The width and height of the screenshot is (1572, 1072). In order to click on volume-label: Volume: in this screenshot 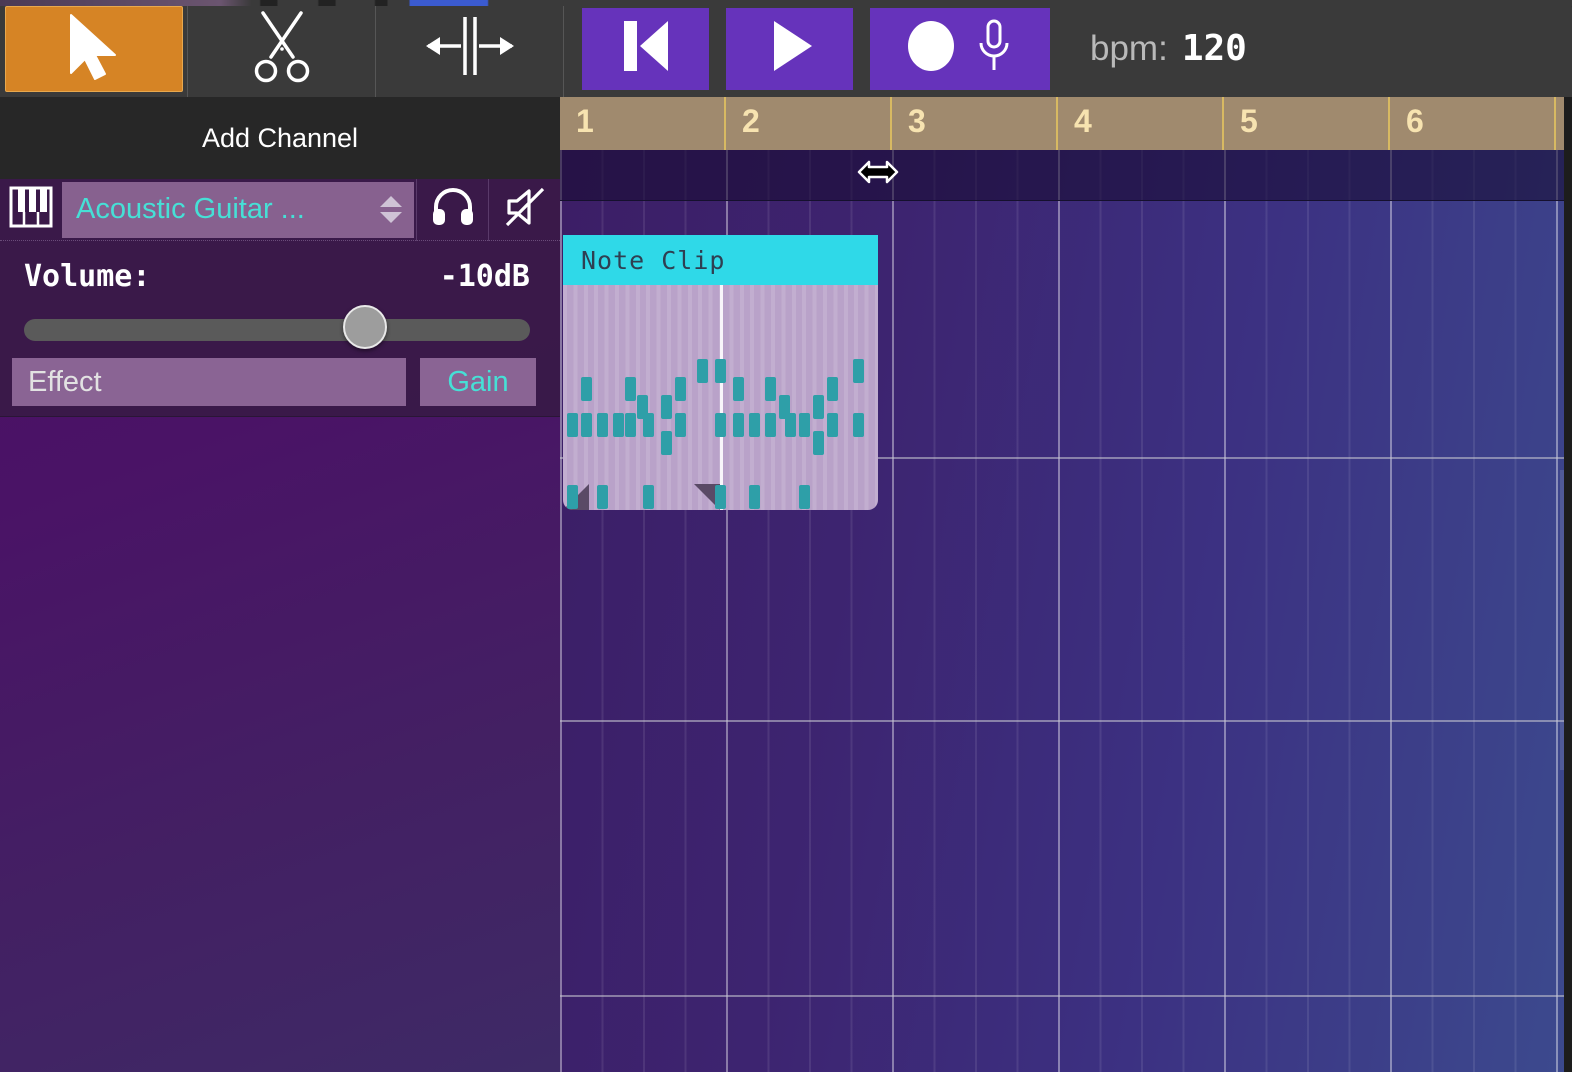, I will do `click(87, 276)`.